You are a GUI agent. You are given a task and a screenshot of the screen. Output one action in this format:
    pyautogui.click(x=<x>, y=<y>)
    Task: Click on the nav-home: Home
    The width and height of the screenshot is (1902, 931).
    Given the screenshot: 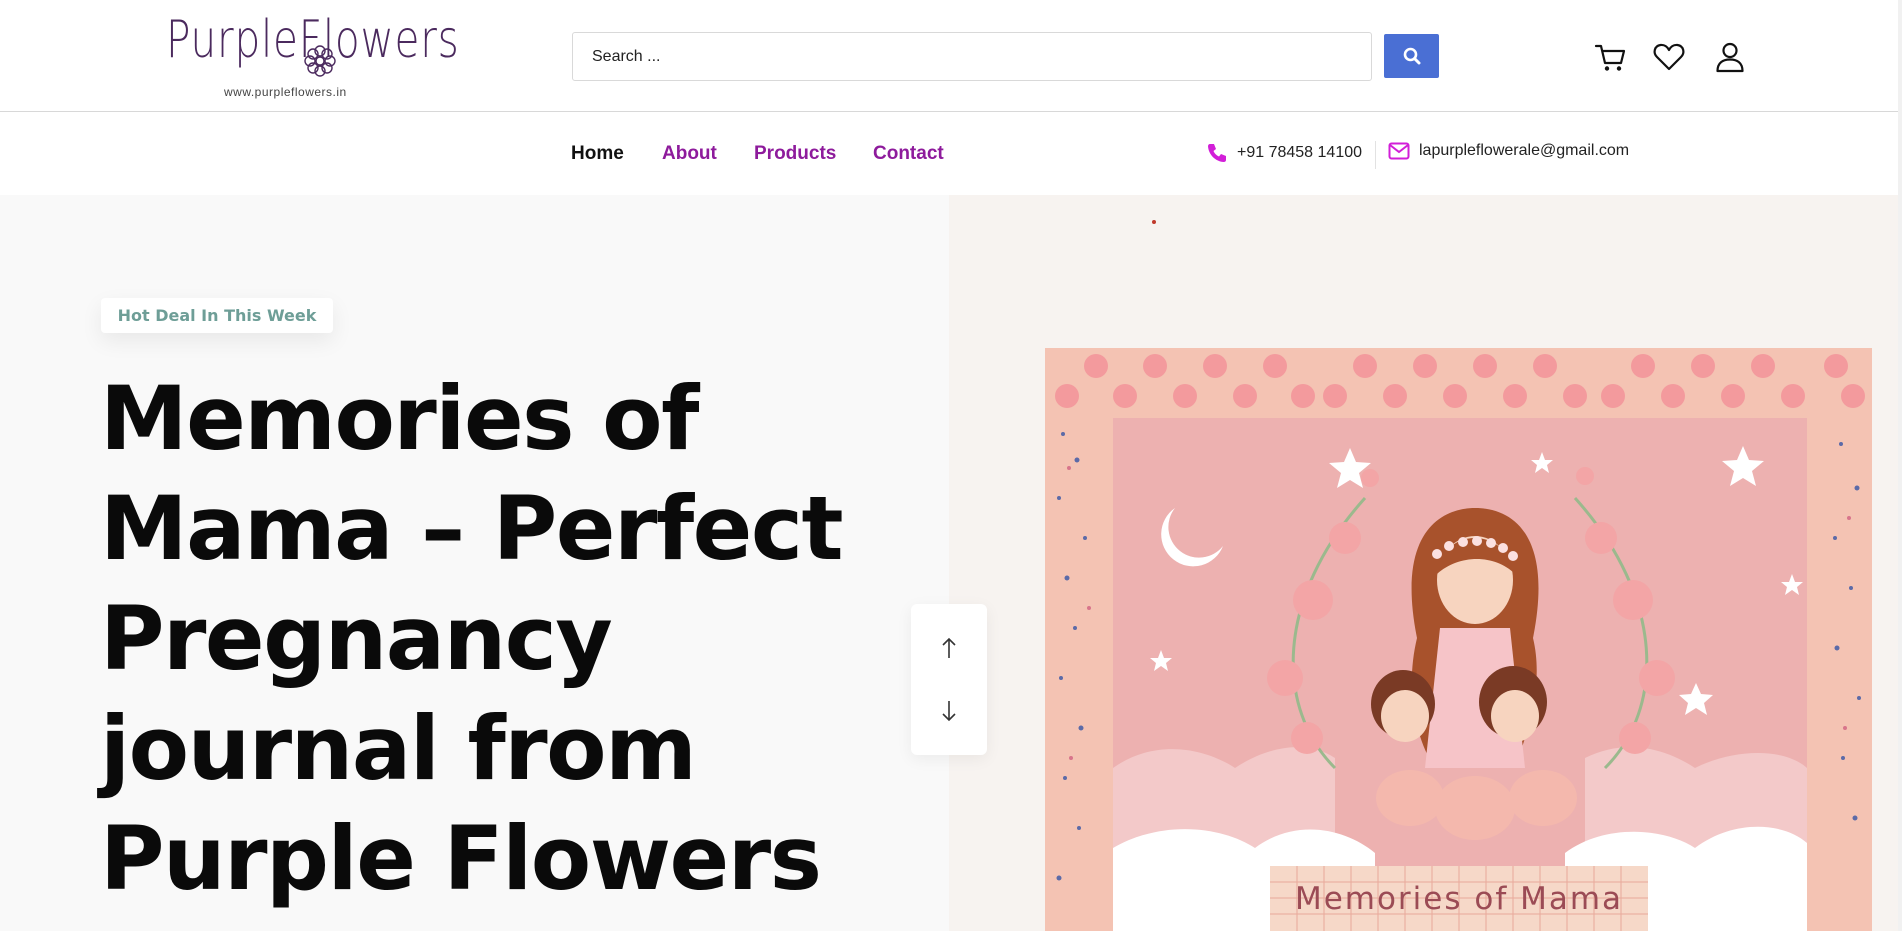 What is the action you would take?
    pyautogui.click(x=597, y=154)
    